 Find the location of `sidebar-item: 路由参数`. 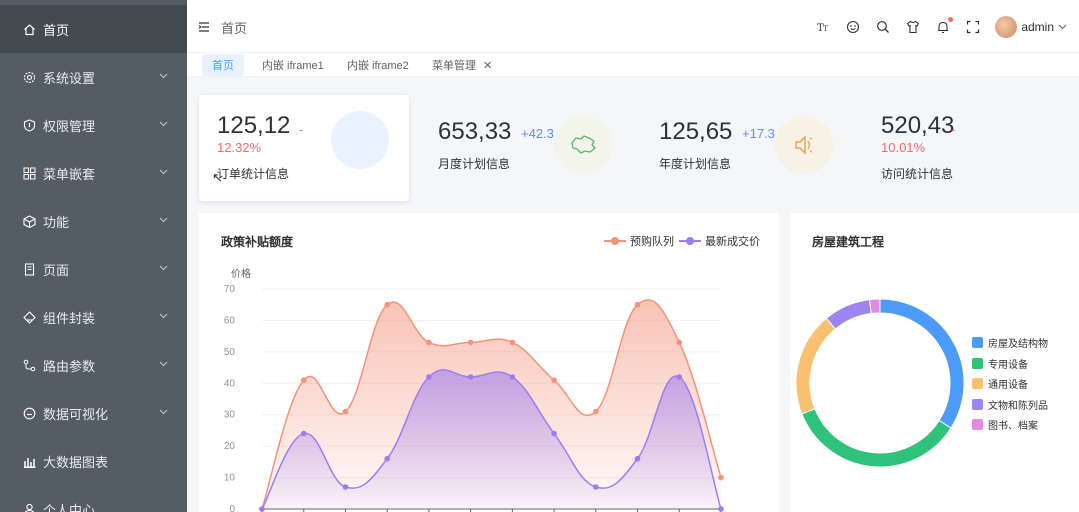

sidebar-item: 路由参数 is located at coordinates (93, 365).